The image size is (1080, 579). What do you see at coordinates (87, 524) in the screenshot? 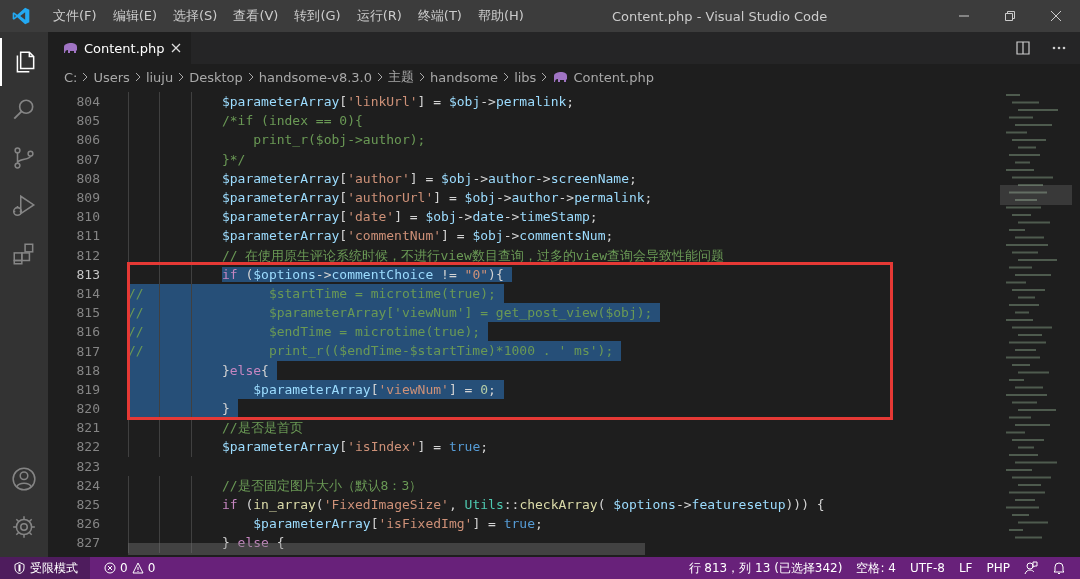
I see `line-number: 826` at bounding box center [87, 524].